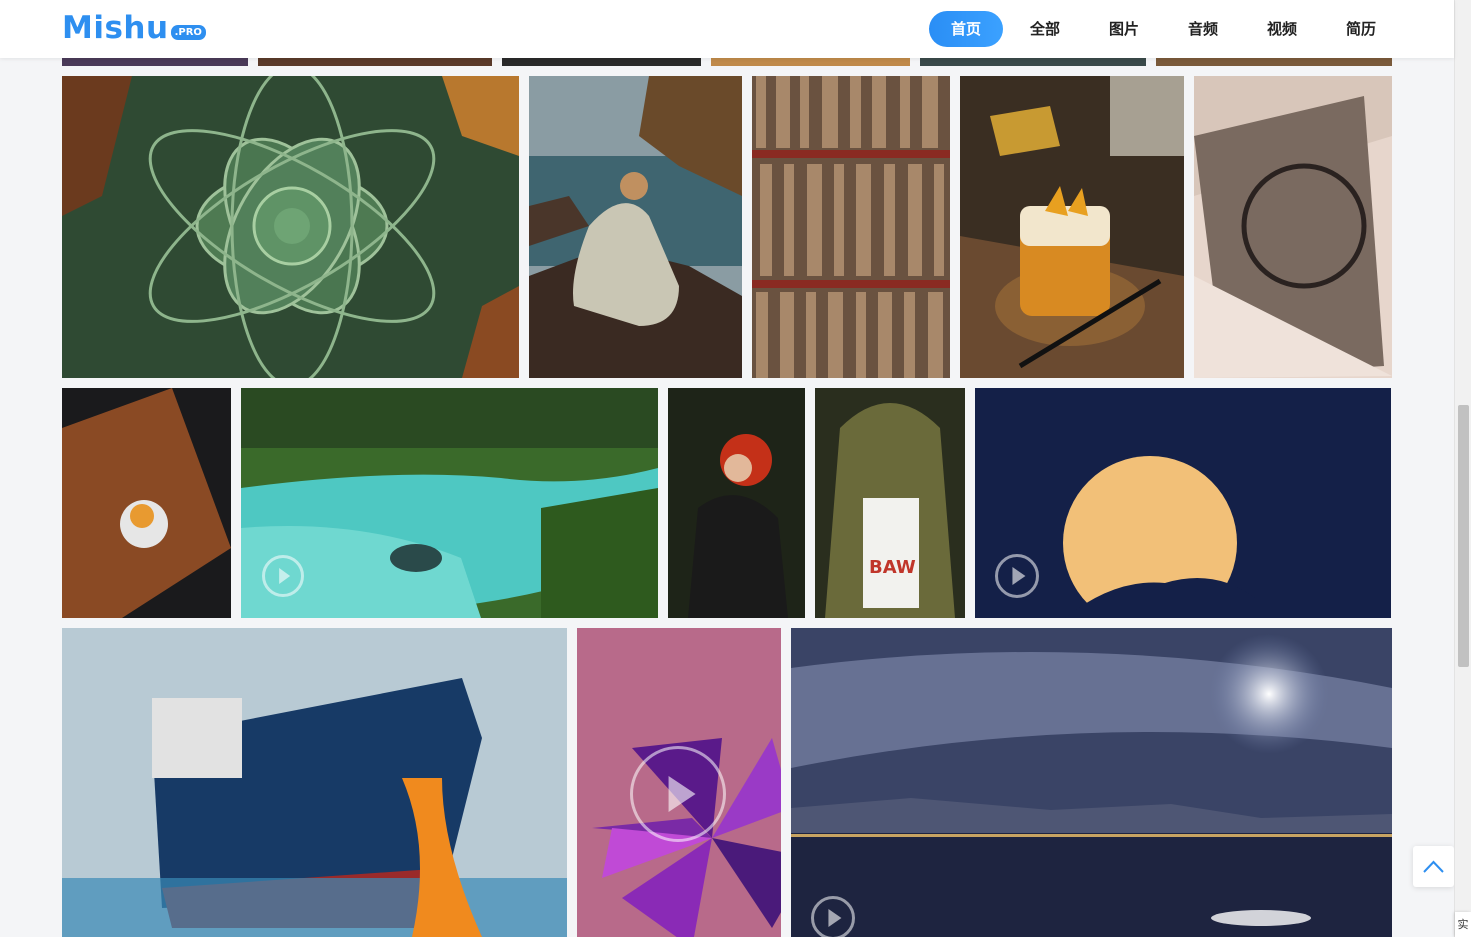 This screenshot has width=1471, height=937. I want to click on gallery-item-hooded-person: BAW, so click(890, 503).